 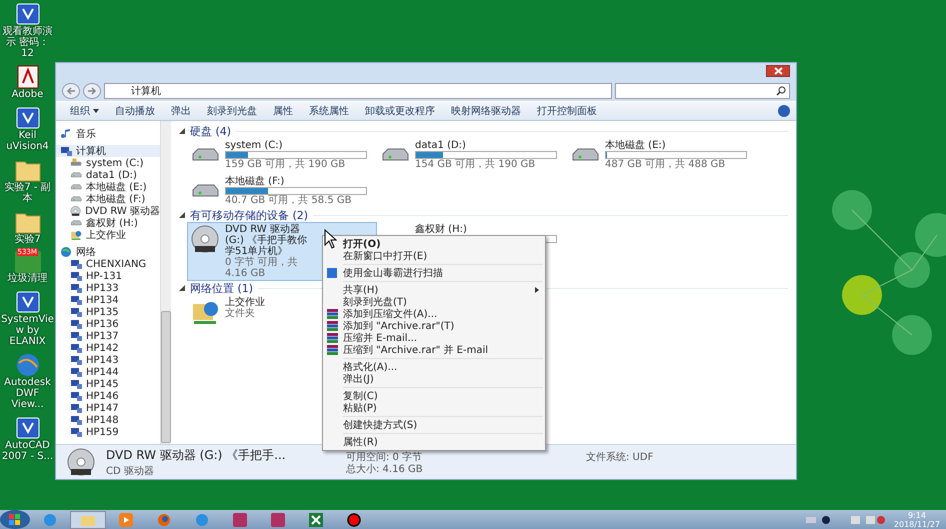 I want to click on section-header: 有可移动存储的设备 (2), so click(x=249, y=215).